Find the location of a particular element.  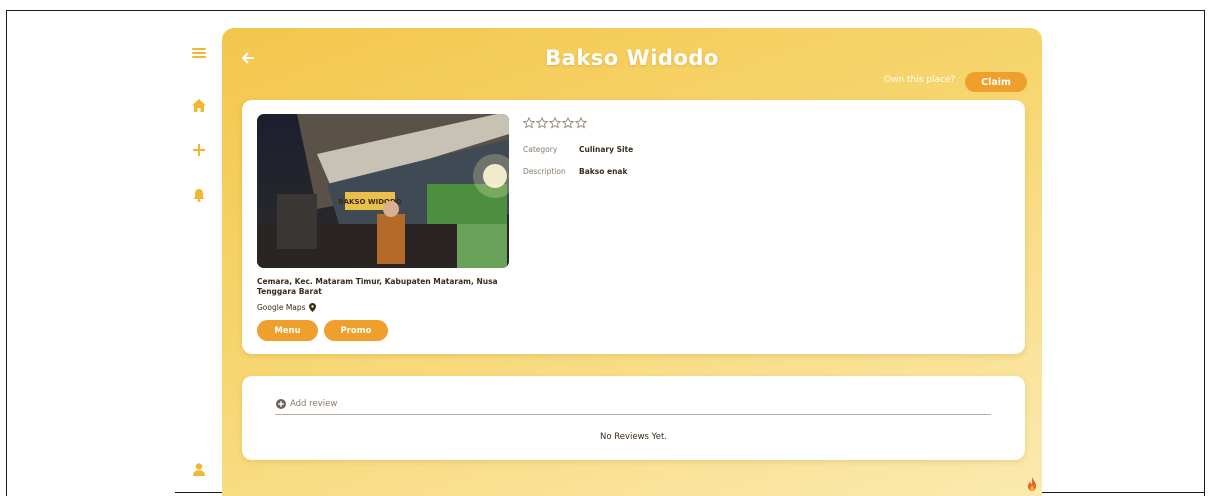

hamburger-menu-icon is located at coordinates (199, 53).